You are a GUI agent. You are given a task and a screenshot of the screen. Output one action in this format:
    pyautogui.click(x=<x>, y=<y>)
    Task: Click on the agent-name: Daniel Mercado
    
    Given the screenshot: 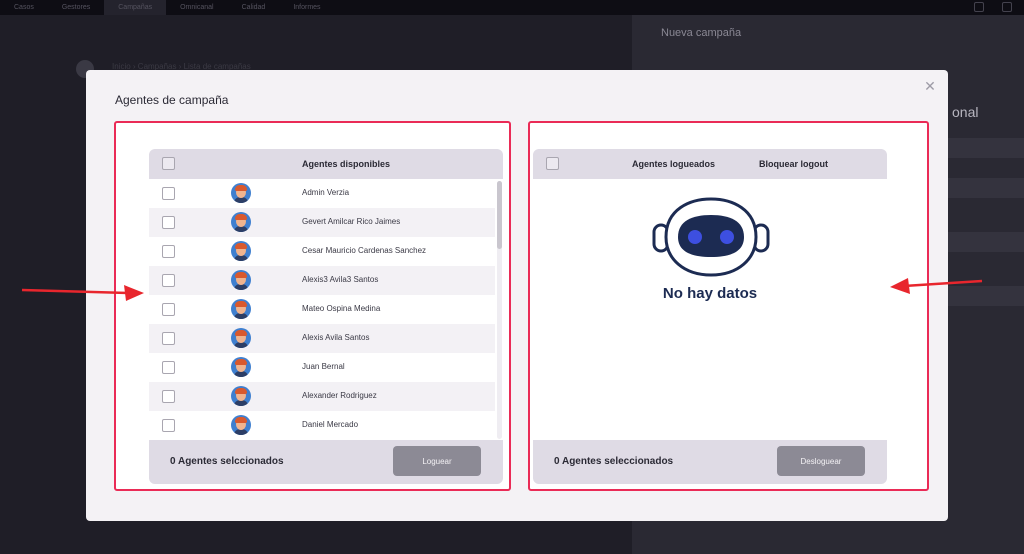 What is the action you would take?
    pyautogui.click(x=330, y=424)
    